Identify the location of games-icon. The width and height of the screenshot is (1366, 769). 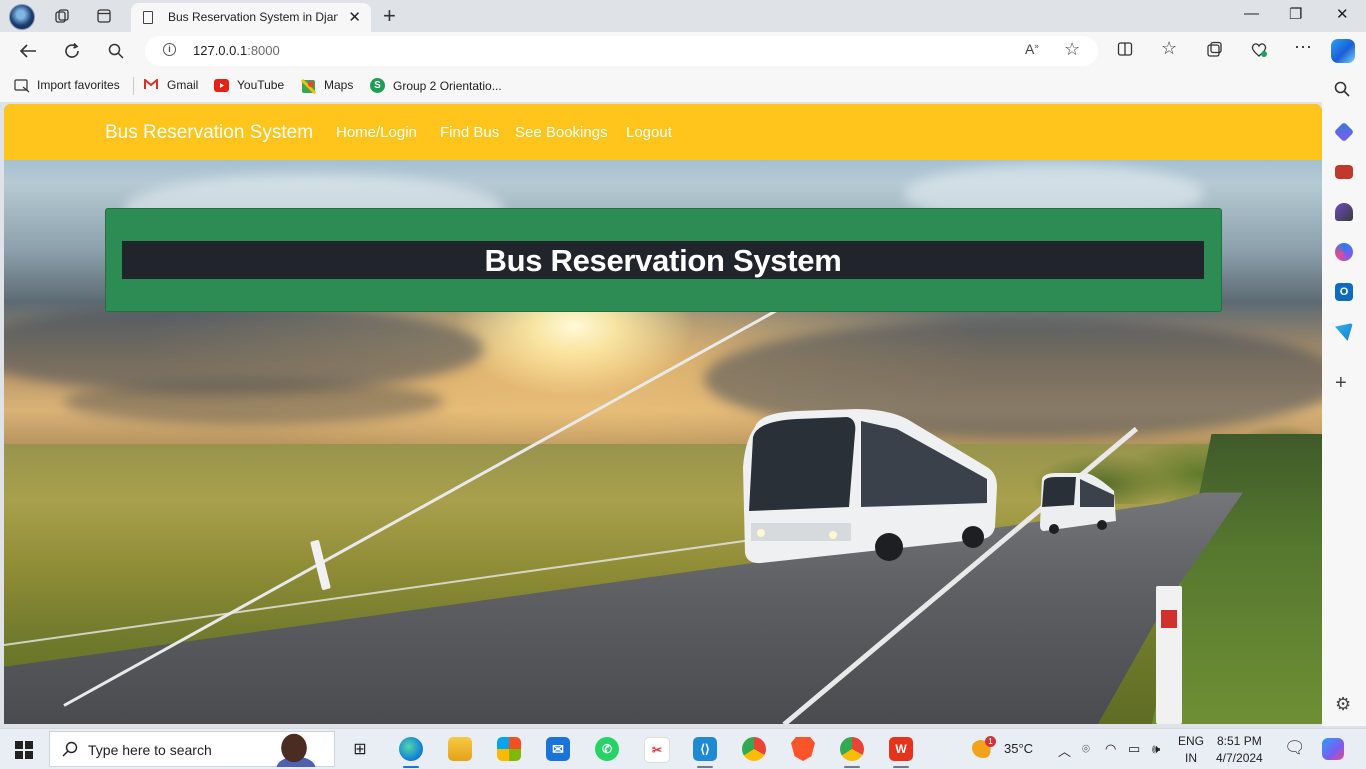
(1344, 212).